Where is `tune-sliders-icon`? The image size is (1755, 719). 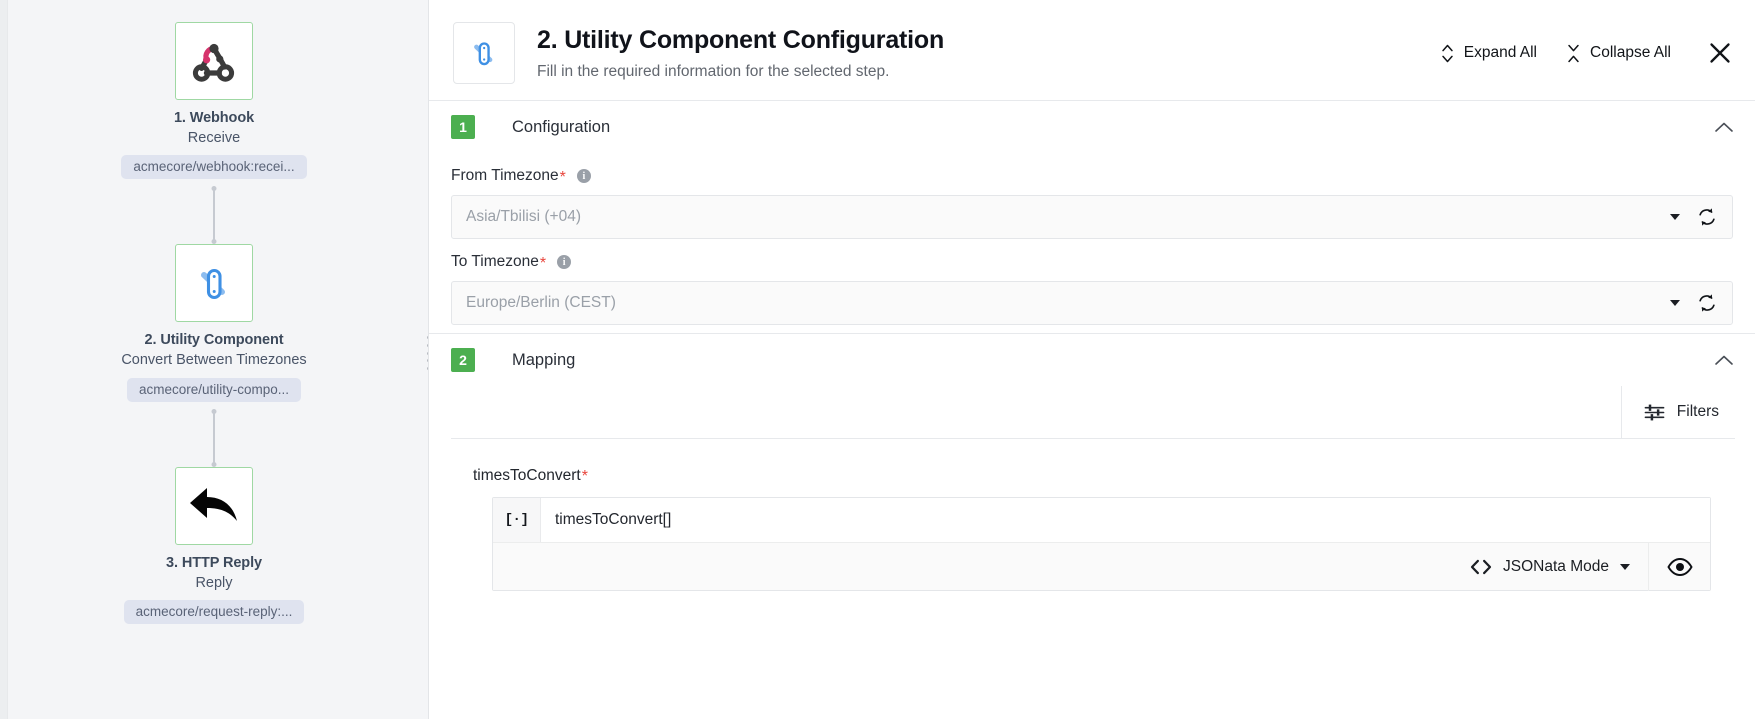 tune-sliders-icon is located at coordinates (1654, 412).